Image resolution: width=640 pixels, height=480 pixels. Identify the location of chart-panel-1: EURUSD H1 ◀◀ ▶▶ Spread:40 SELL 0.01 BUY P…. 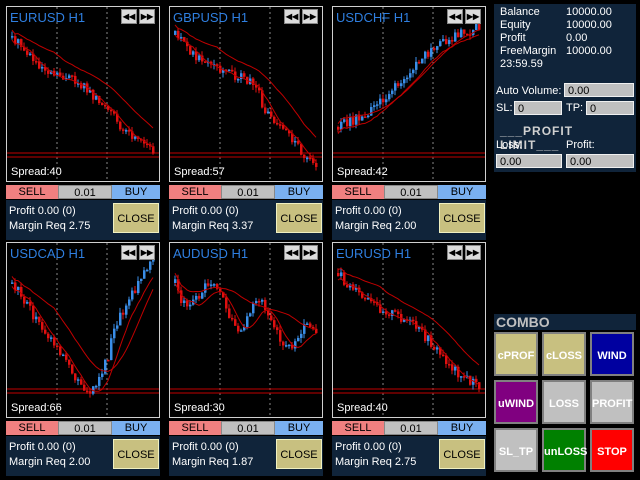
(83, 123).